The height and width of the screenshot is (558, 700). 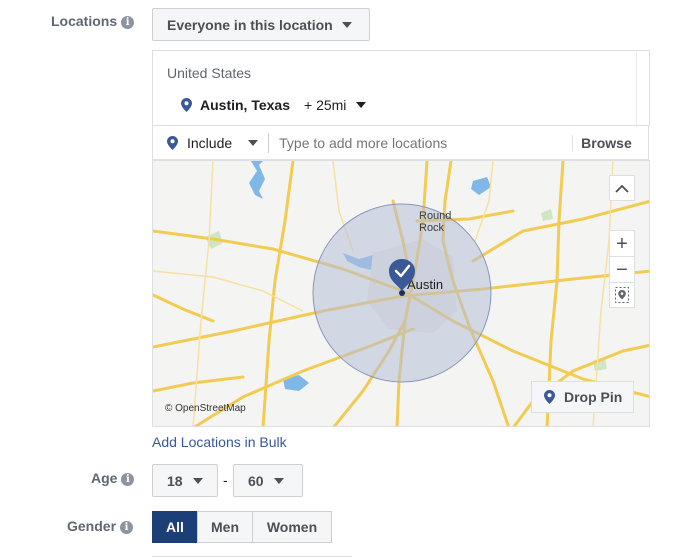 I want to click on collapse-map-button, so click(x=622, y=188).